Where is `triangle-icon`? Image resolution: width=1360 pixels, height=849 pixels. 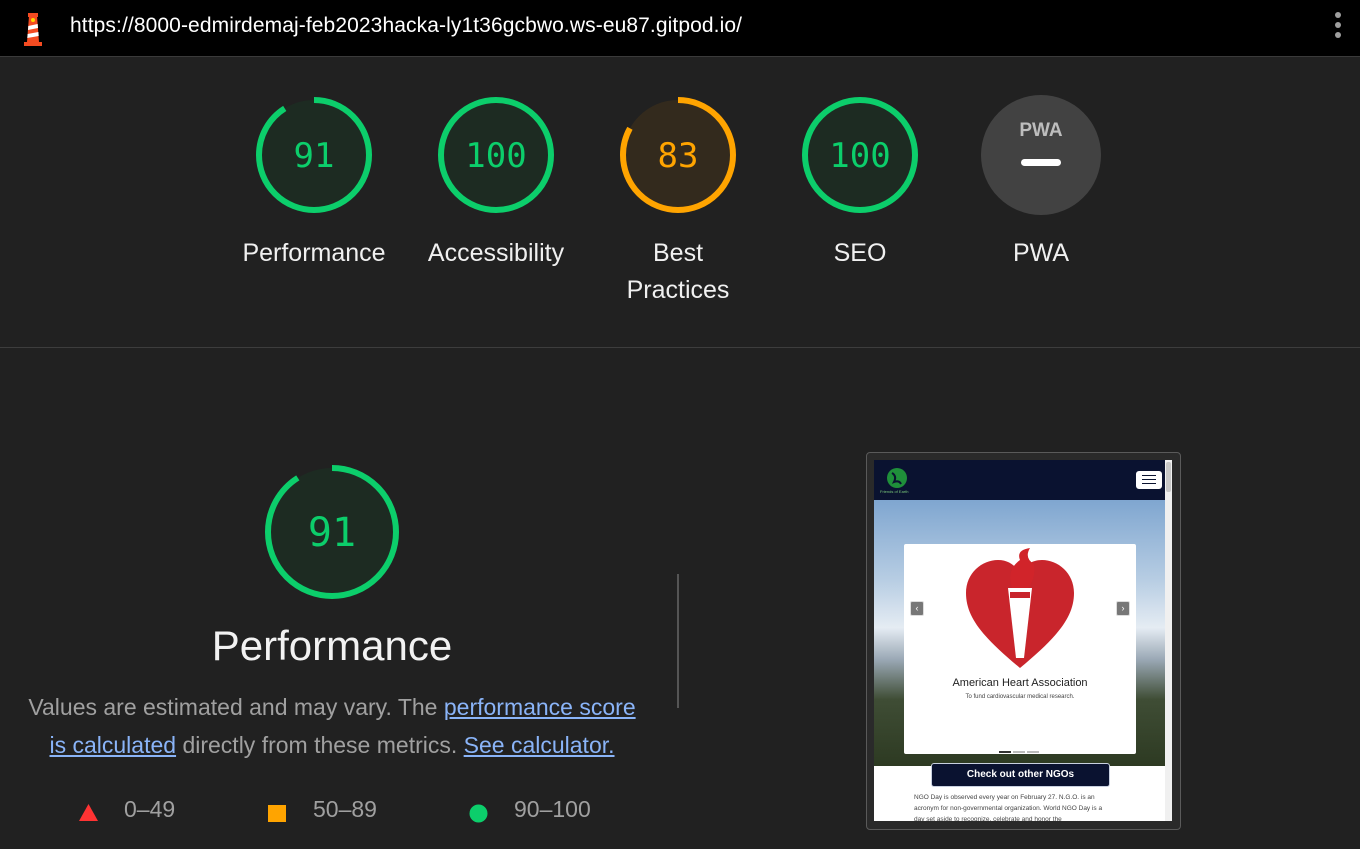 triangle-icon is located at coordinates (88, 812).